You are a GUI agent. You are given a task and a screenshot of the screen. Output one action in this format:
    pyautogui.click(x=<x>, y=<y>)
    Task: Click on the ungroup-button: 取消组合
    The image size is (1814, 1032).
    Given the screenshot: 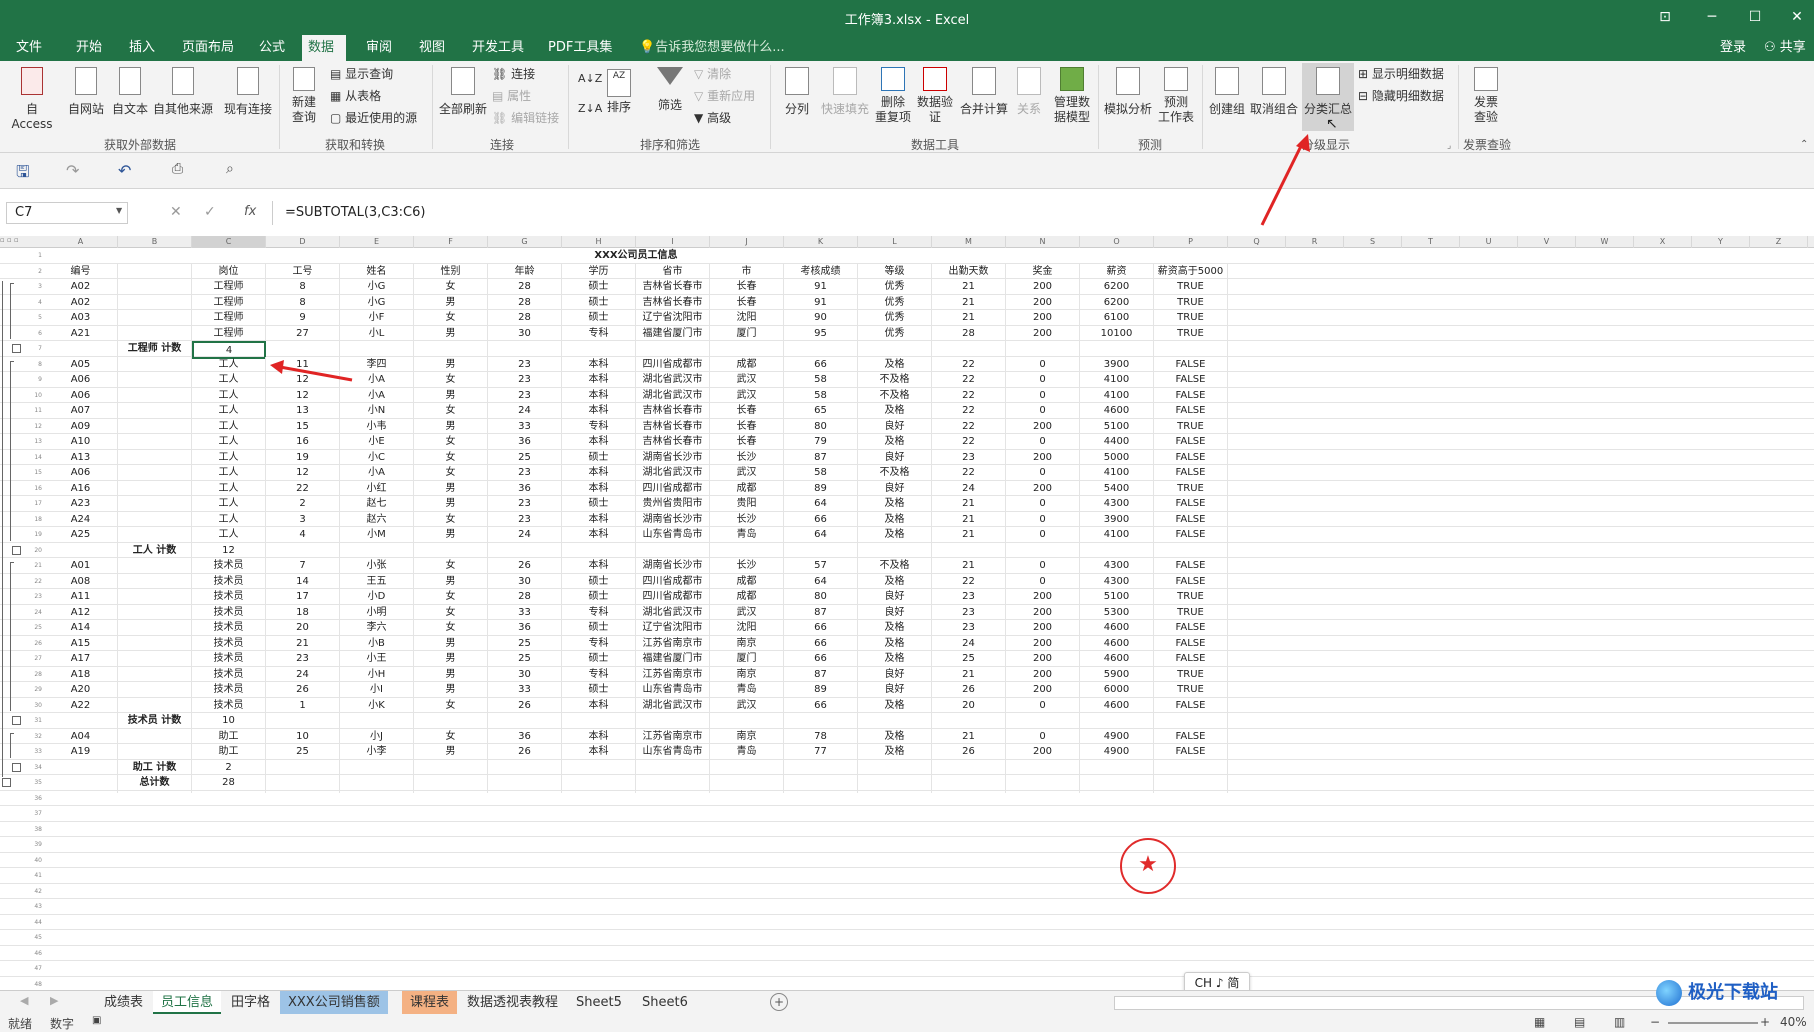 What is the action you would take?
    pyautogui.click(x=1274, y=92)
    